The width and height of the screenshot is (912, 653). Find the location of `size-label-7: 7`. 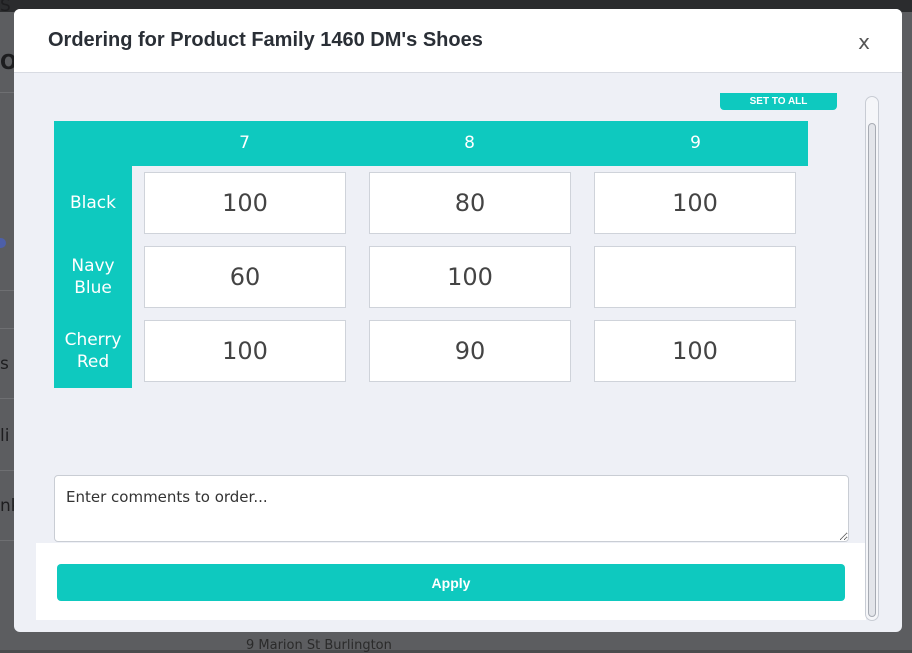

size-label-7: 7 is located at coordinates (244, 143).